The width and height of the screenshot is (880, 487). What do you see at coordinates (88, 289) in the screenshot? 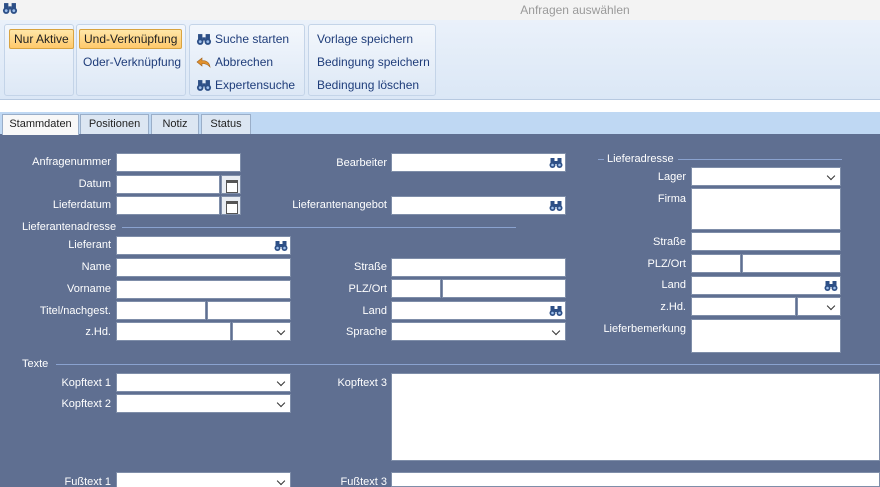
I see `vorname-label: Vorname` at bounding box center [88, 289].